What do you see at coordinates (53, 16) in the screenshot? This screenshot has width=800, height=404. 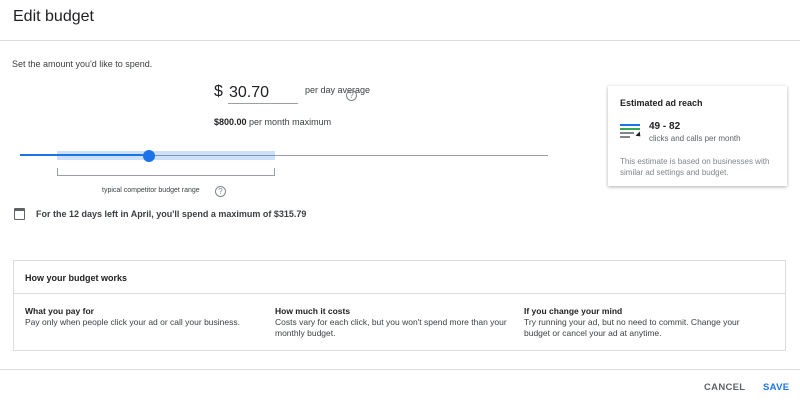 I see `dialog-title: Edit budget` at bounding box center [53, 16].